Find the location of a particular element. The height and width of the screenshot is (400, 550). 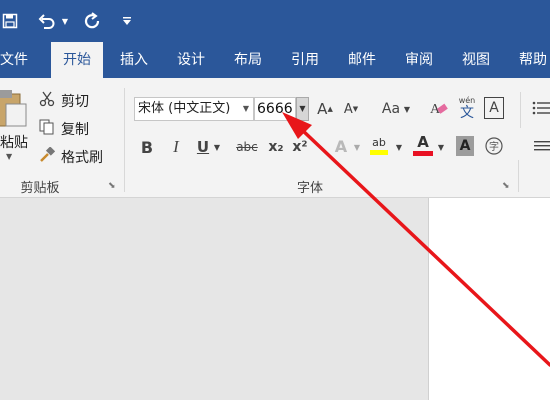

shrink-font-icon: A ▼ is located at coordinates (351, 109).